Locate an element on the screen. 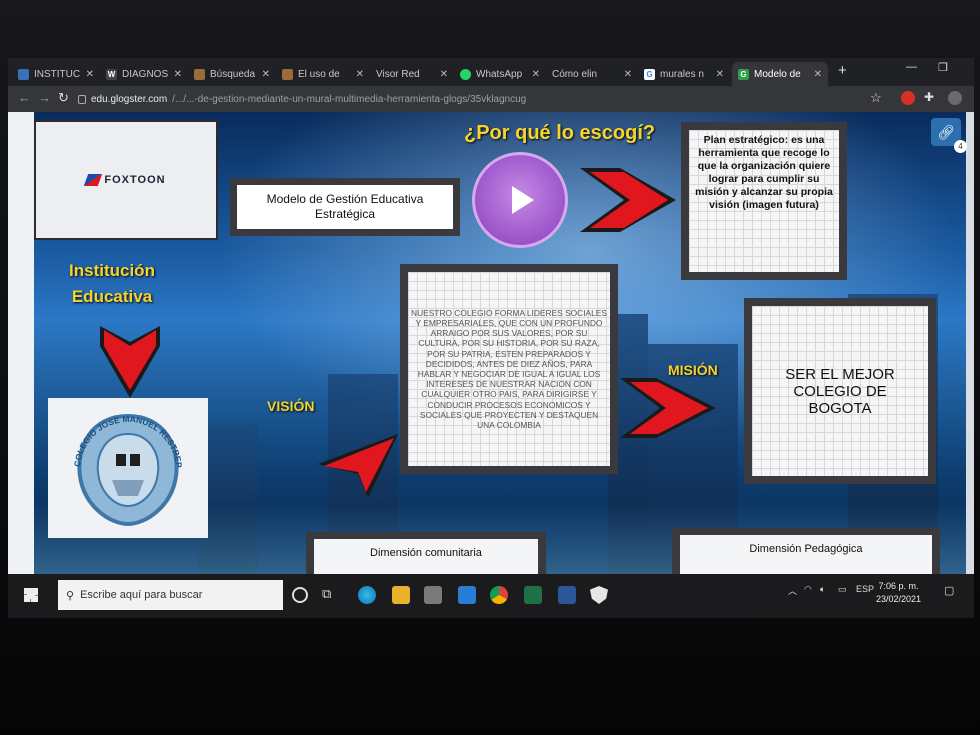  profile-avatar is located at coordinates (955, 98).